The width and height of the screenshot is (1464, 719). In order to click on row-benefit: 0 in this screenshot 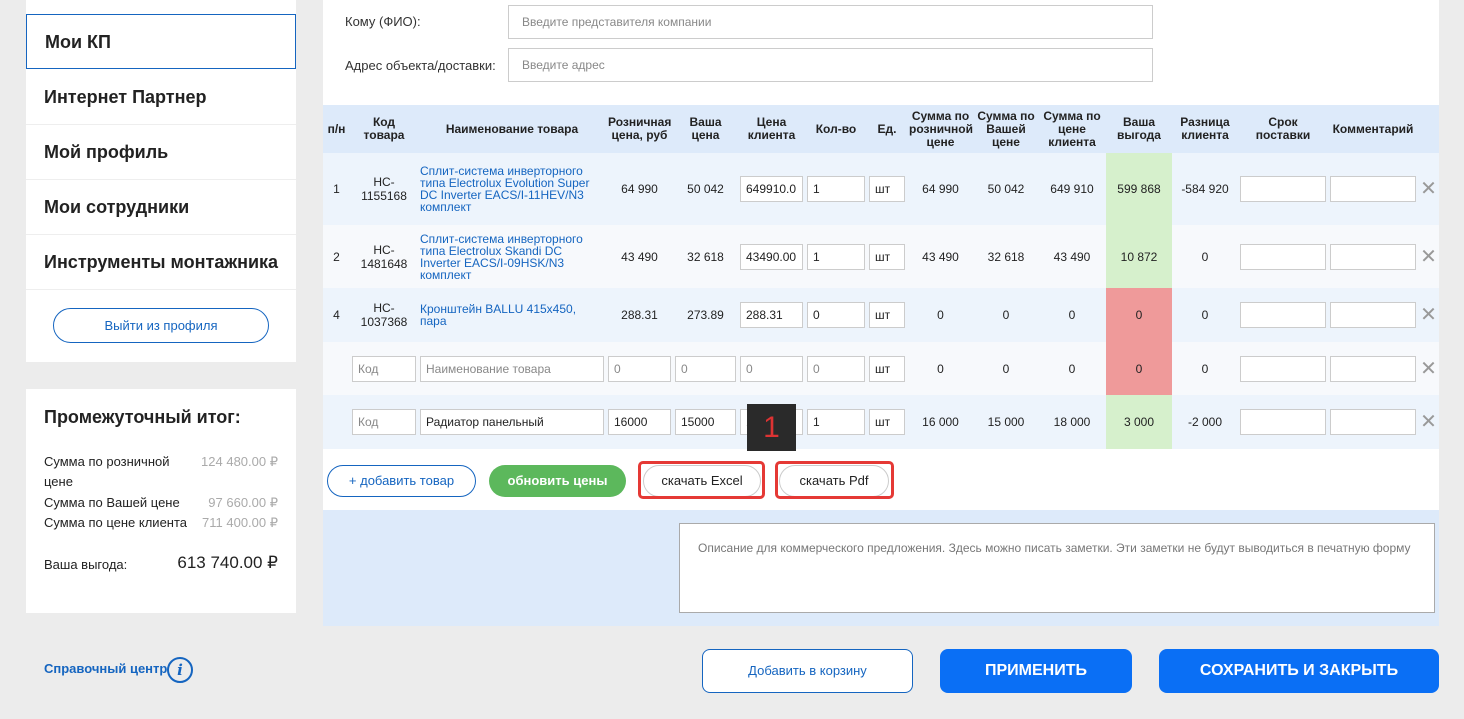, I will do `click(1139, 368)`.